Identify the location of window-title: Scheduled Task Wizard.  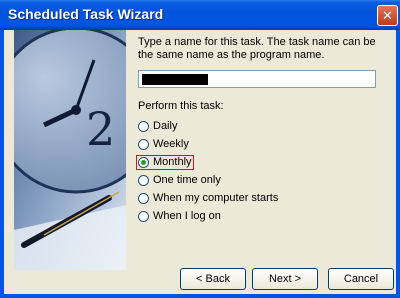
(86, 14).